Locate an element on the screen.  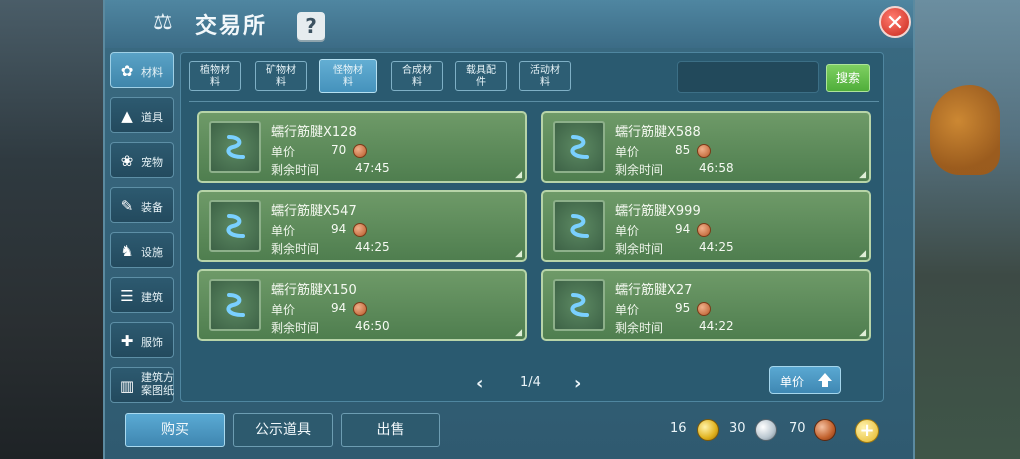
listing-card: 蠕行筋腱X547 单价 94 剩余时间 44:25 ◢ is located at coordinates (362, 226).